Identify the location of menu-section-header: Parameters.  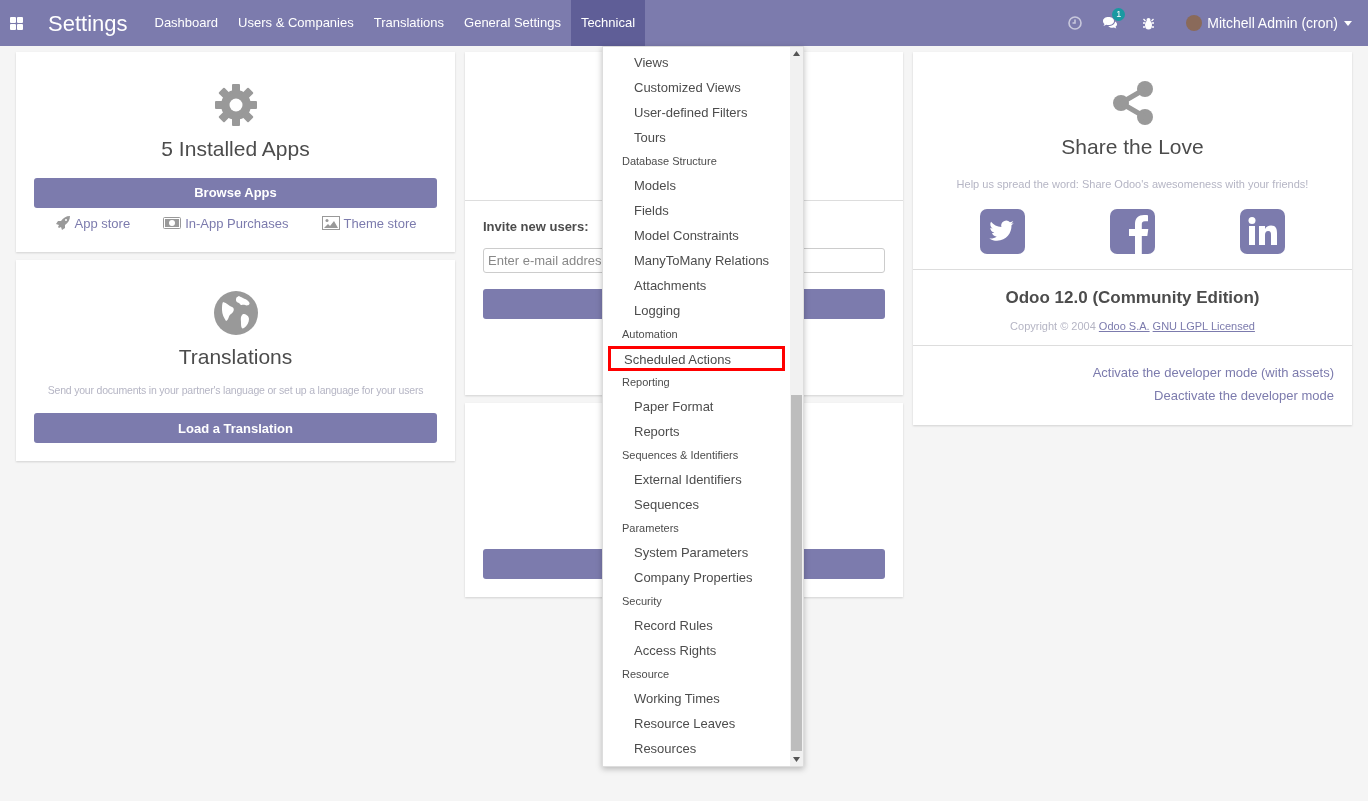
(650, 528).